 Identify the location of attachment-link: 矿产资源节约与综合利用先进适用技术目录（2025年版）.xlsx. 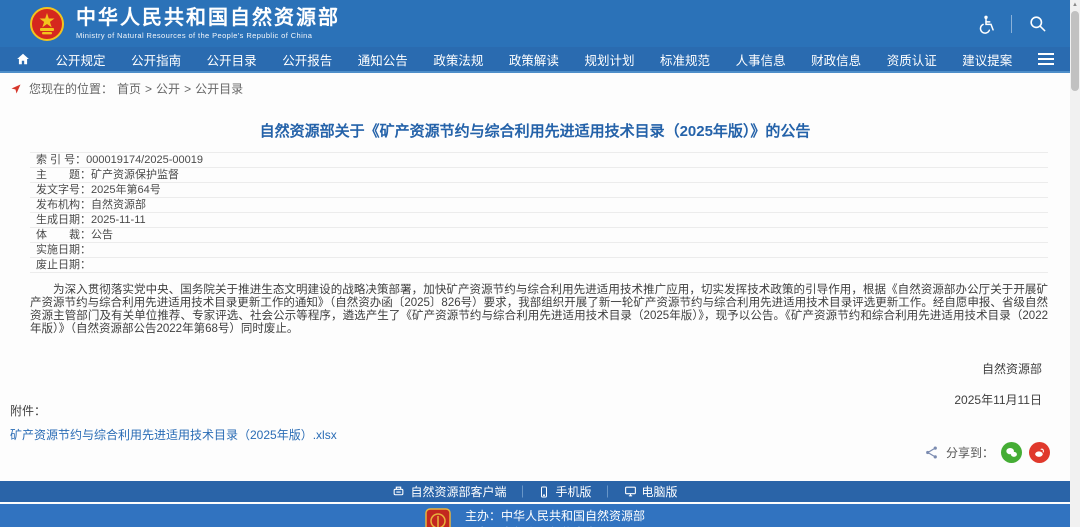
(173, 434).